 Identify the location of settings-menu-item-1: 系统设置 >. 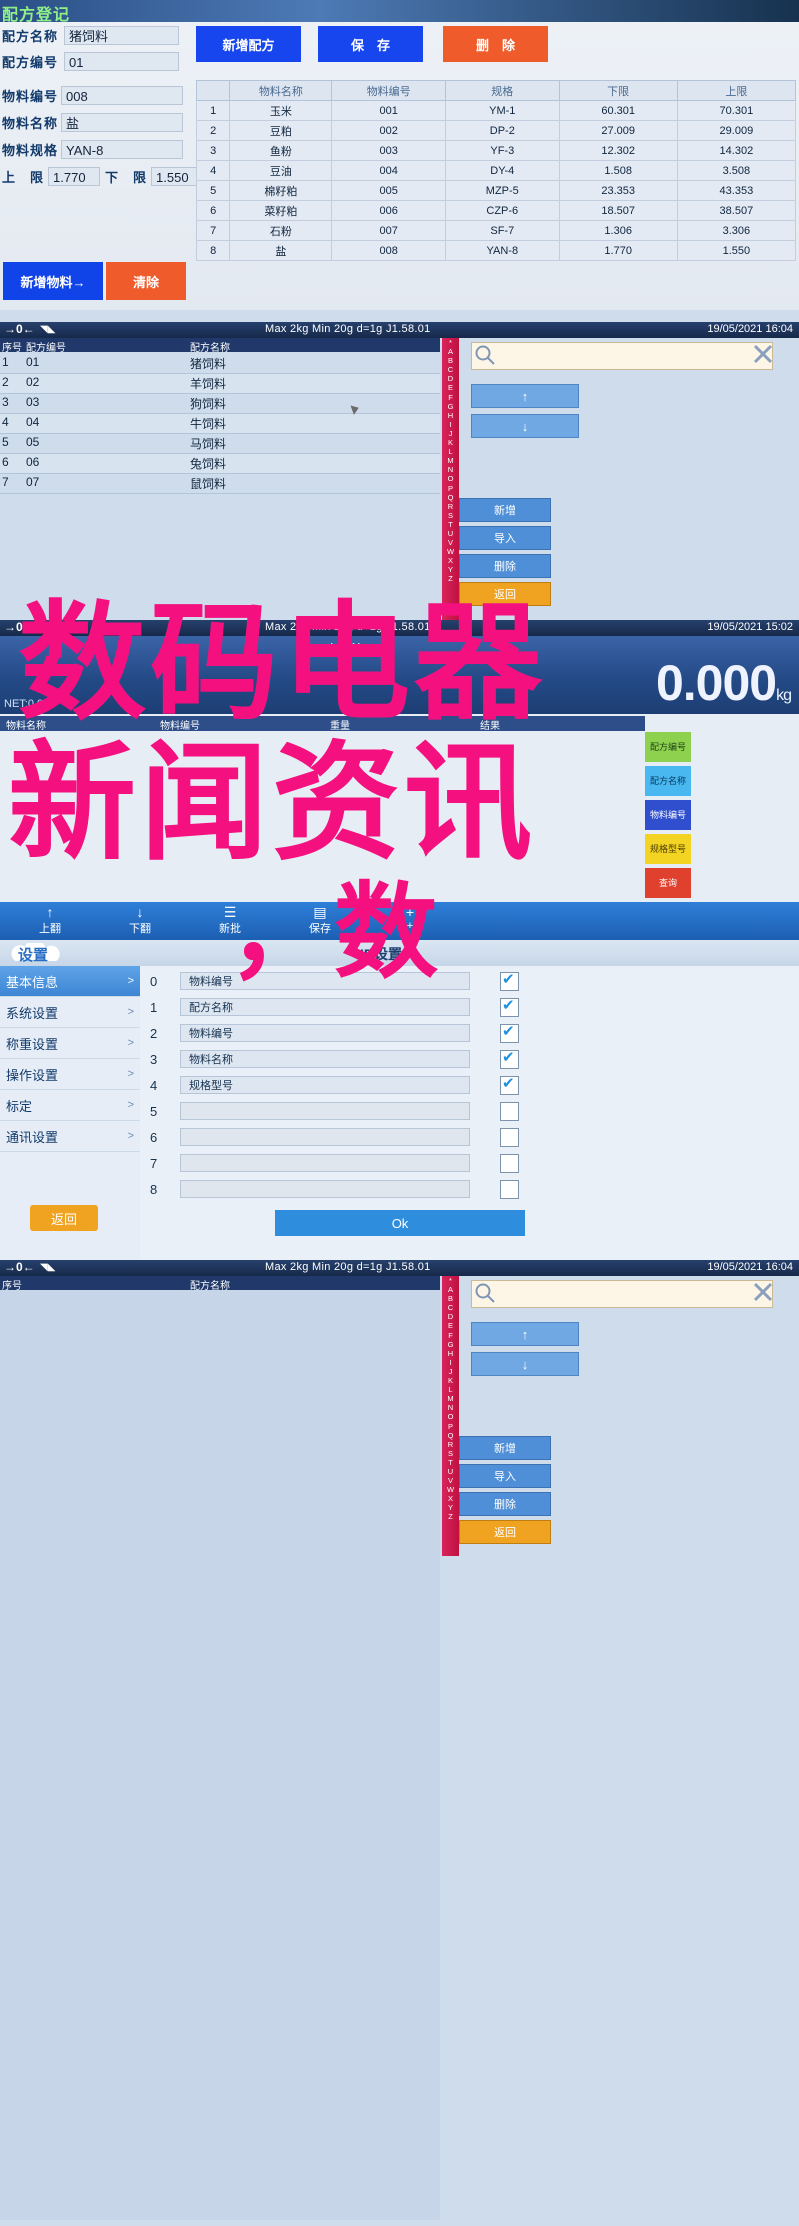
(70, 1012).